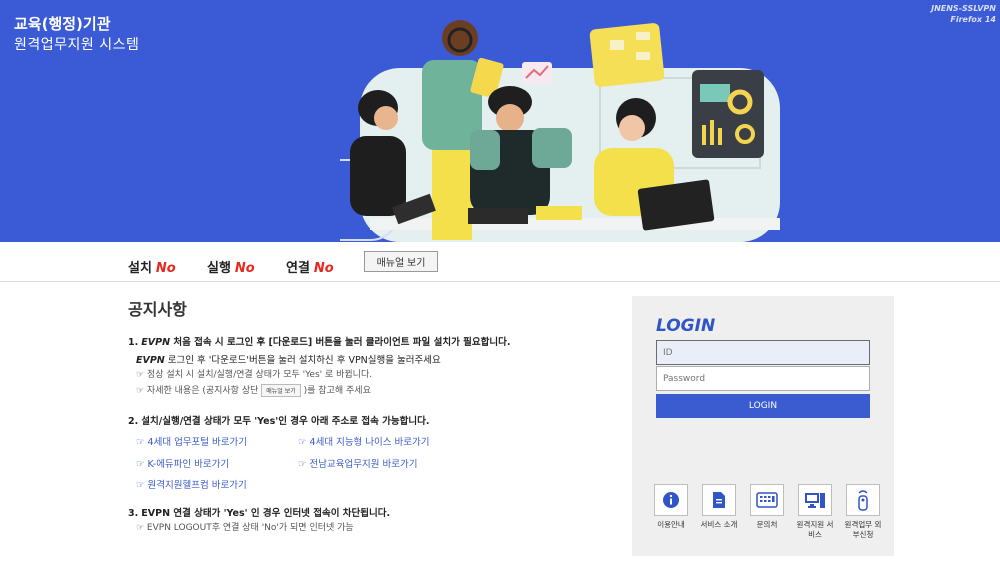 The width and height of the screenshot is (1000, 563). I want to click on notice-item-1-sub-2: ☞ 정상 설치 시 설치/실행/연결 상태가 모두 'Yes' 로 바뀝니다., so click(254, 375).